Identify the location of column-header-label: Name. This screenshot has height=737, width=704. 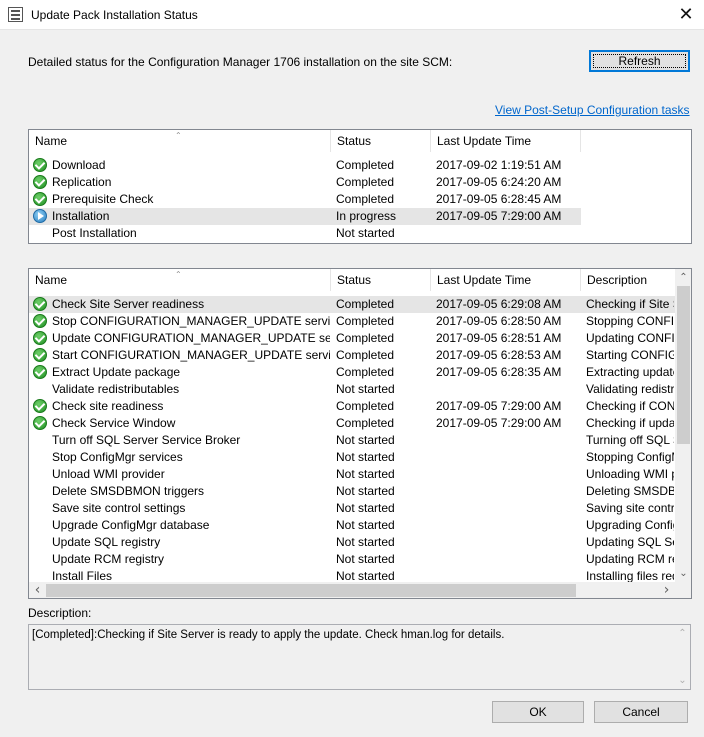
(51, 280).